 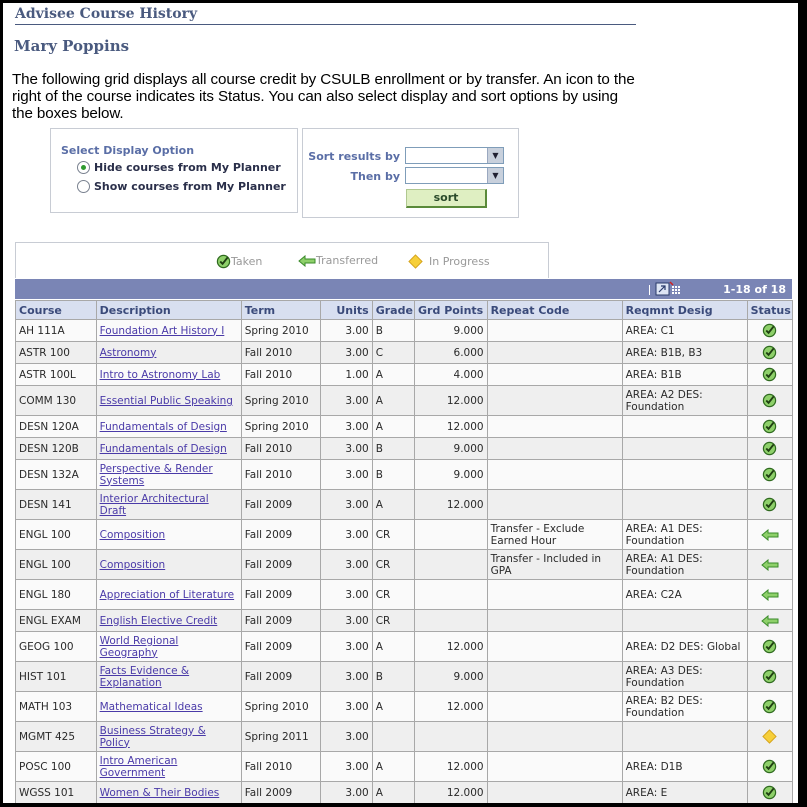 What do you see at coordinates (393, 310) in the screenshot?
I see `col-header-grade: Grade` at bounding box center [393, 310].